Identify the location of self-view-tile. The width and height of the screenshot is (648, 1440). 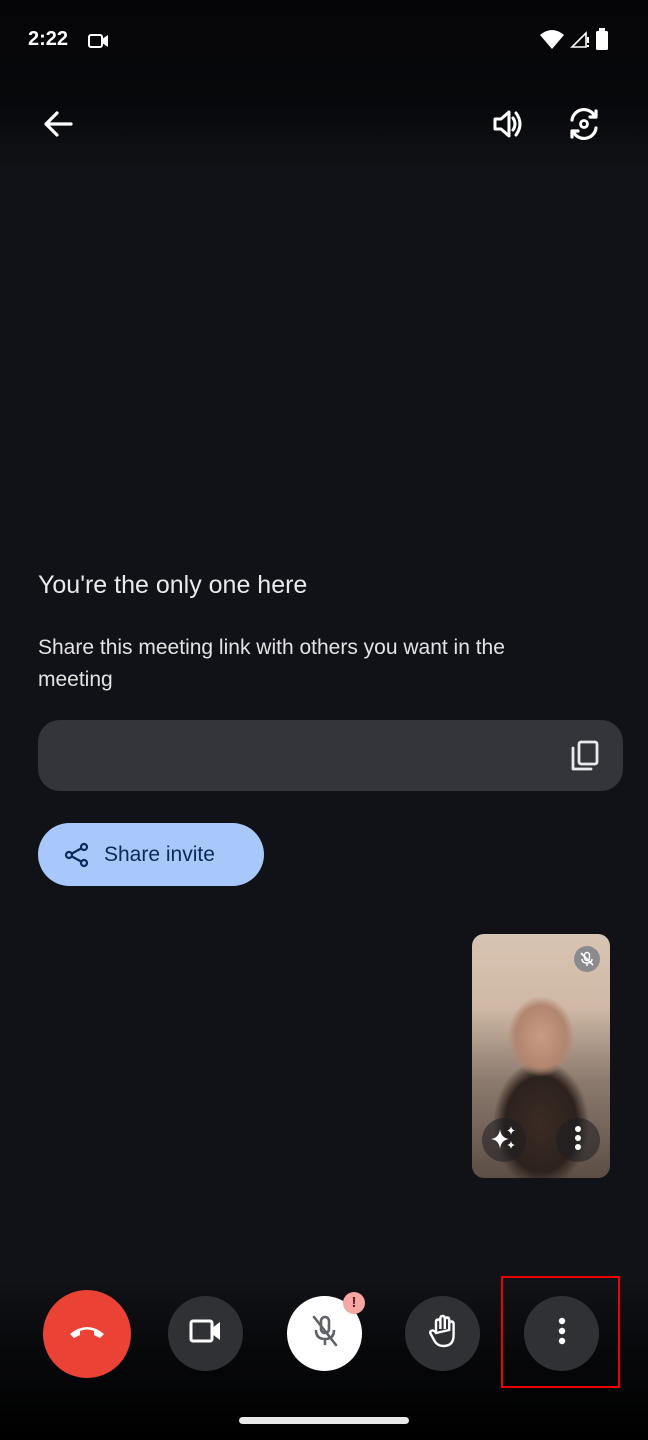
(541, 1056).